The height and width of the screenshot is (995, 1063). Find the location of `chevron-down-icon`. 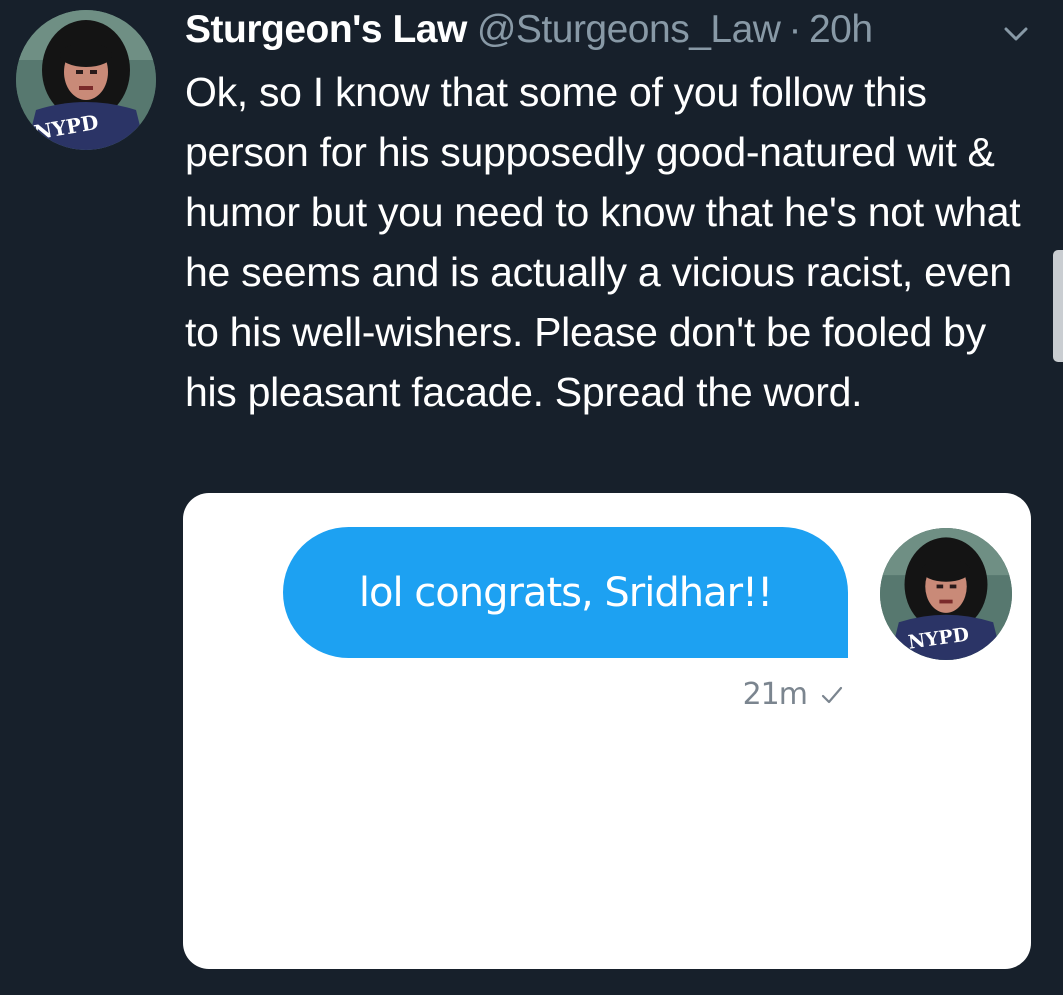

chevron-down-icon is located at coordinates (1016, 34).